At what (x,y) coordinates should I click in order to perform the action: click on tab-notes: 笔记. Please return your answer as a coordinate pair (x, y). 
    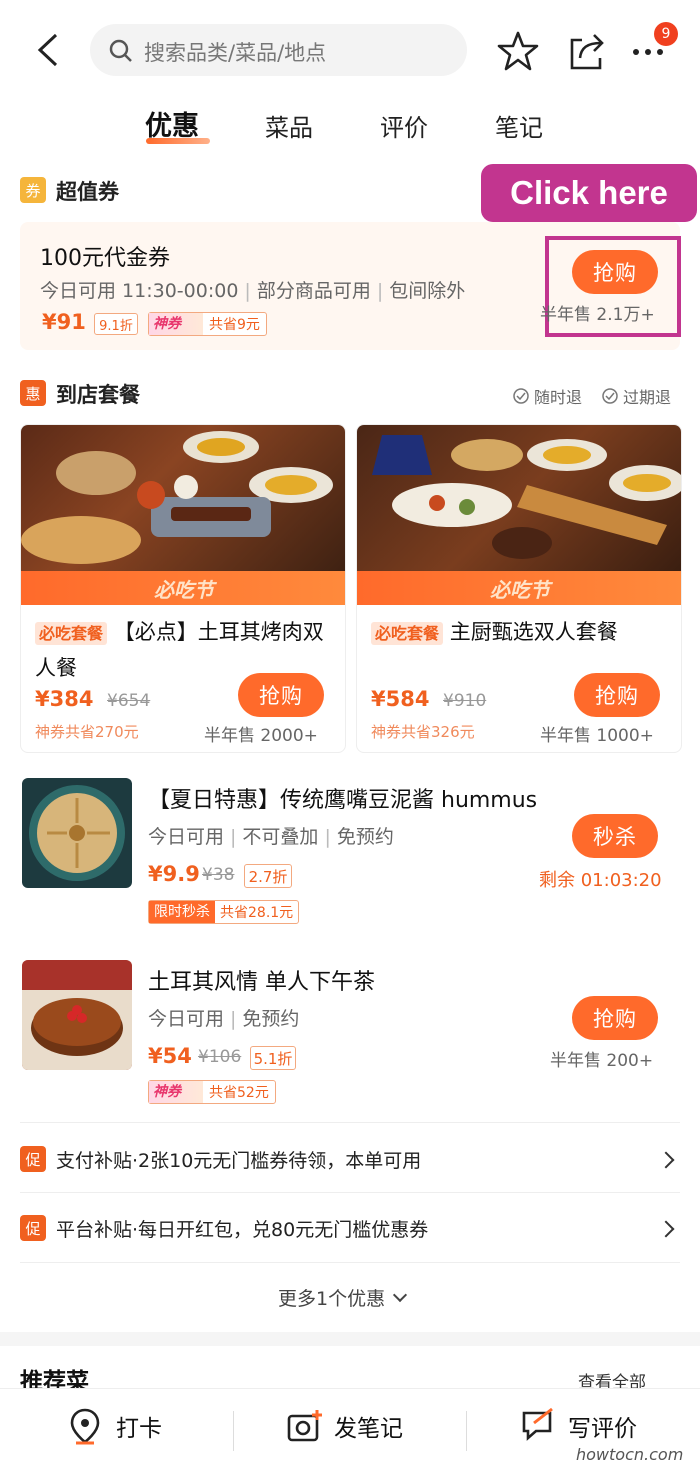
    Looking at the image, I should click on (519, 125).